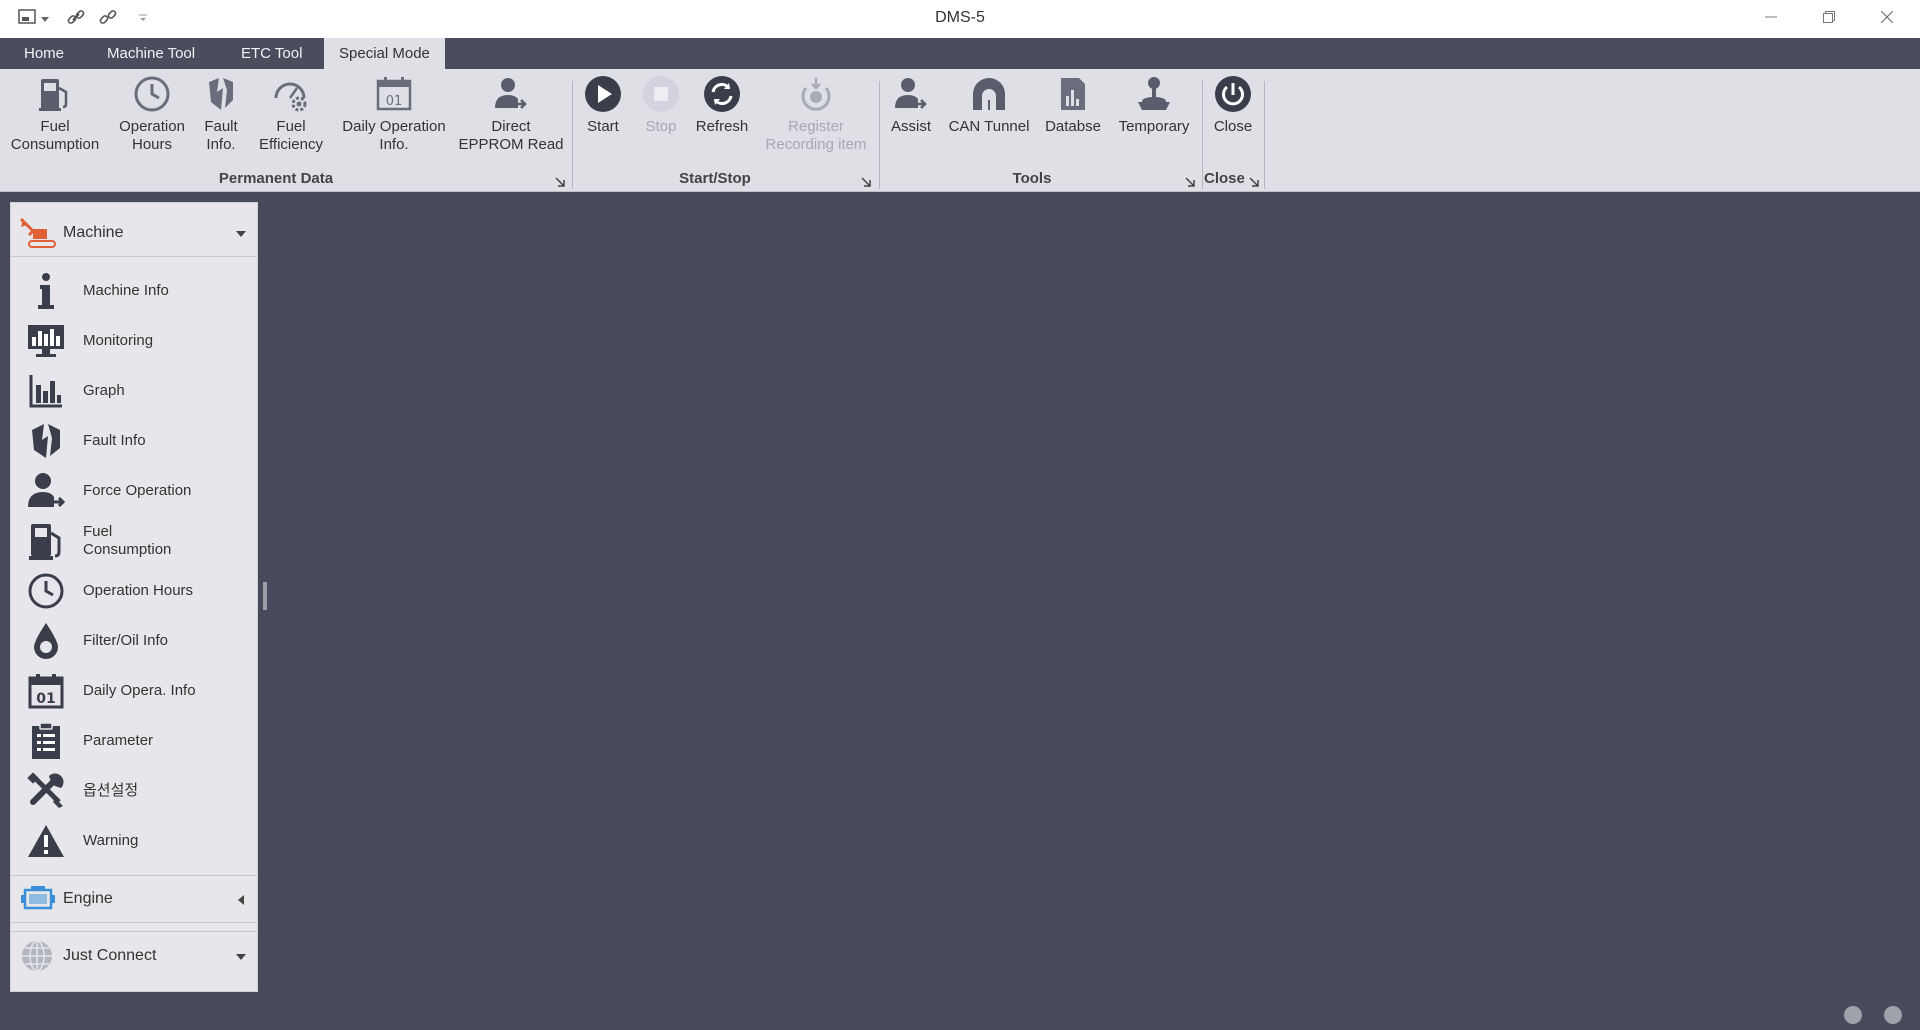 Image resolution: width=1920 pixels, height=1030 pixels. Describe the element at coordinates (134, 841) in the screenshot. I see `sidebar-item-warning: Warning` at that location.